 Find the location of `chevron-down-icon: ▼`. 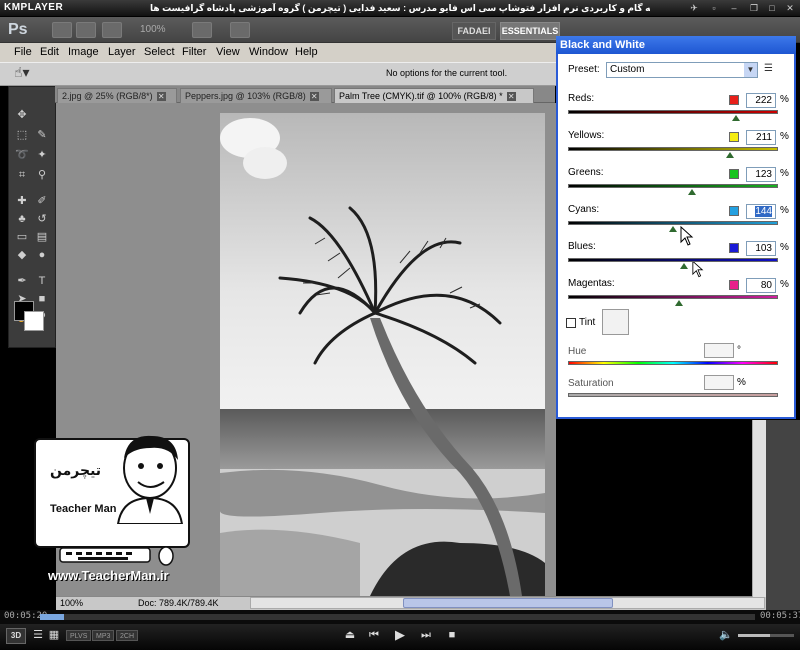

chevron-down-icon: ▼ is located at coordinates (750, 70).